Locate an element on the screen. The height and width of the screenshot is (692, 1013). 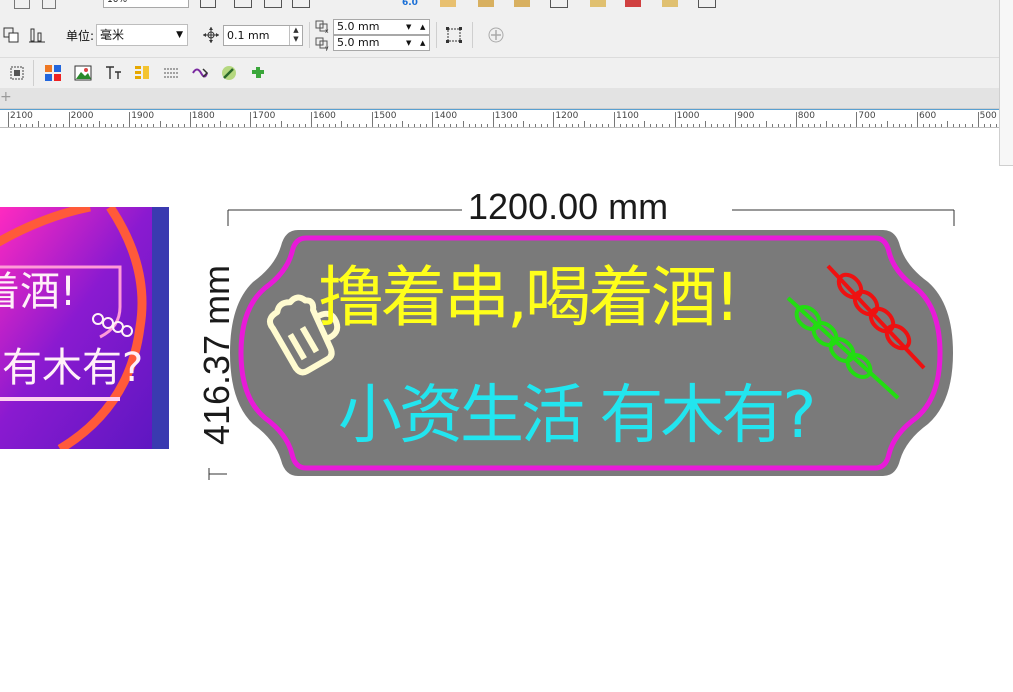
zoom-field: 10% is located at coordinates (146, 4).